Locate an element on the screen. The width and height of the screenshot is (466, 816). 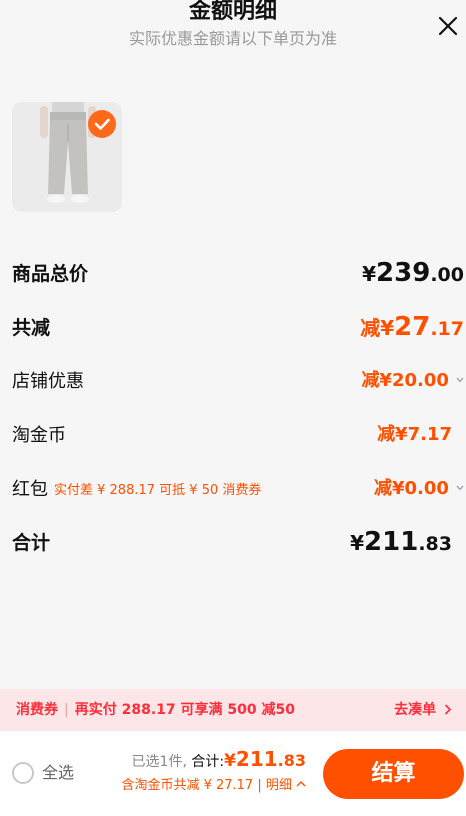
close-icon is located at coordinates (448, 26).